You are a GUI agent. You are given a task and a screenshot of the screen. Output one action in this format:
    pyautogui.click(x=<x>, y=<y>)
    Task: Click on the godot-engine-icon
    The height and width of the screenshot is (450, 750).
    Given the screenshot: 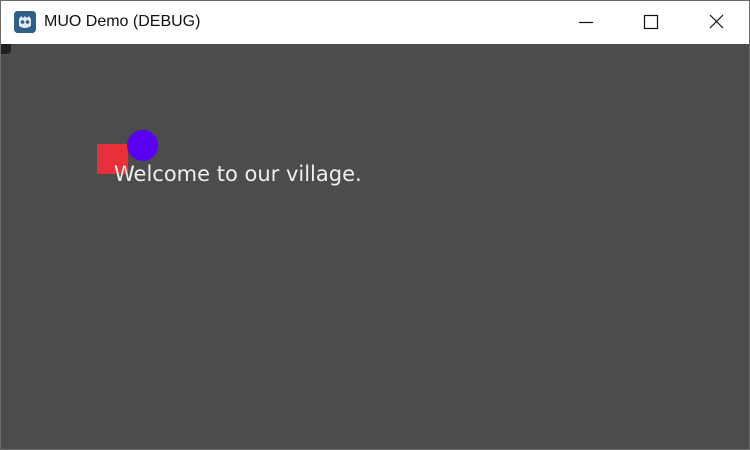 What is the action you would take?
    pyautogui.click(x=25, y=22)
    